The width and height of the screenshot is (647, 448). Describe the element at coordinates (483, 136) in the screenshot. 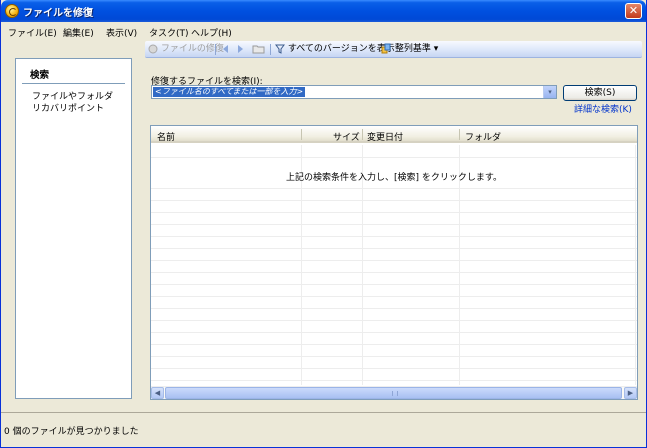

I see `column-header-folder: フォルダ` at that location.